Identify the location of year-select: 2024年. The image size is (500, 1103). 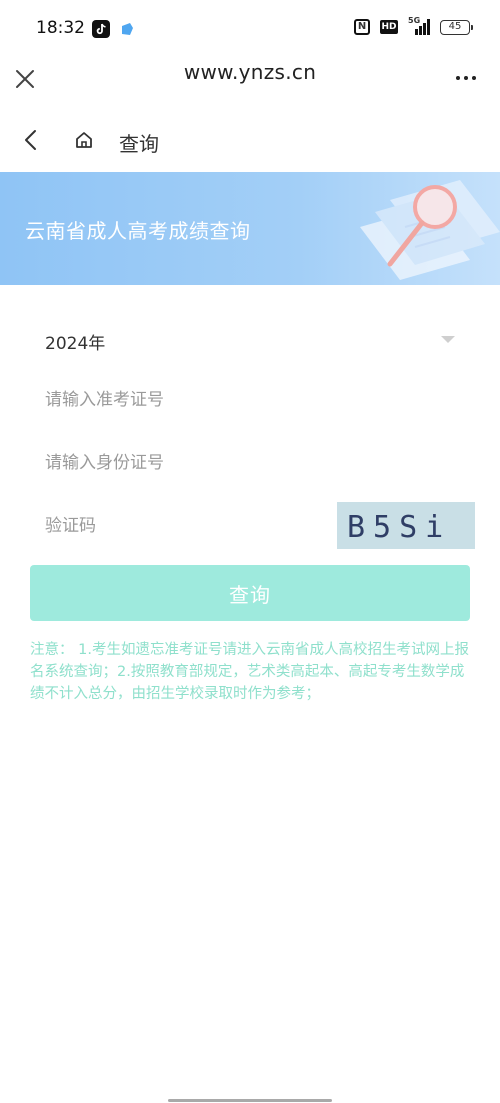
(250, 336).